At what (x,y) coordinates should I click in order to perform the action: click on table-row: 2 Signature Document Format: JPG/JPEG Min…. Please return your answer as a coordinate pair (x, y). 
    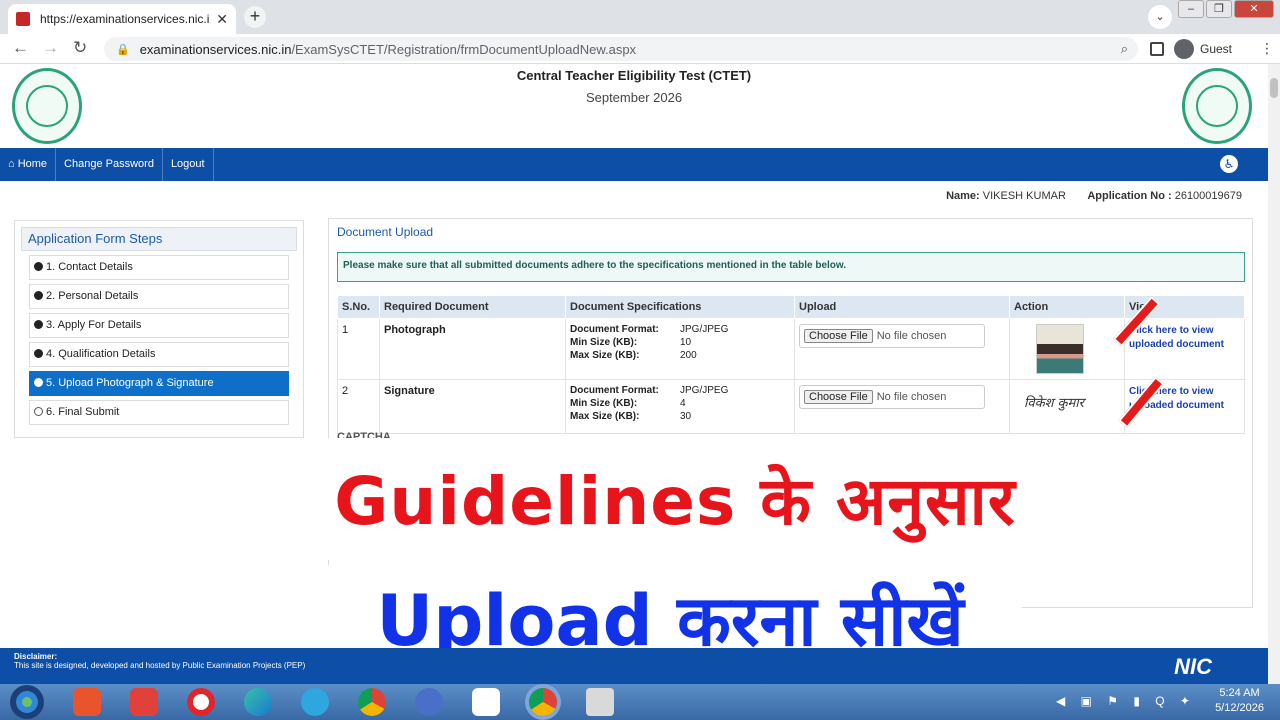
    Looking at the image, I should click on (791, 406).